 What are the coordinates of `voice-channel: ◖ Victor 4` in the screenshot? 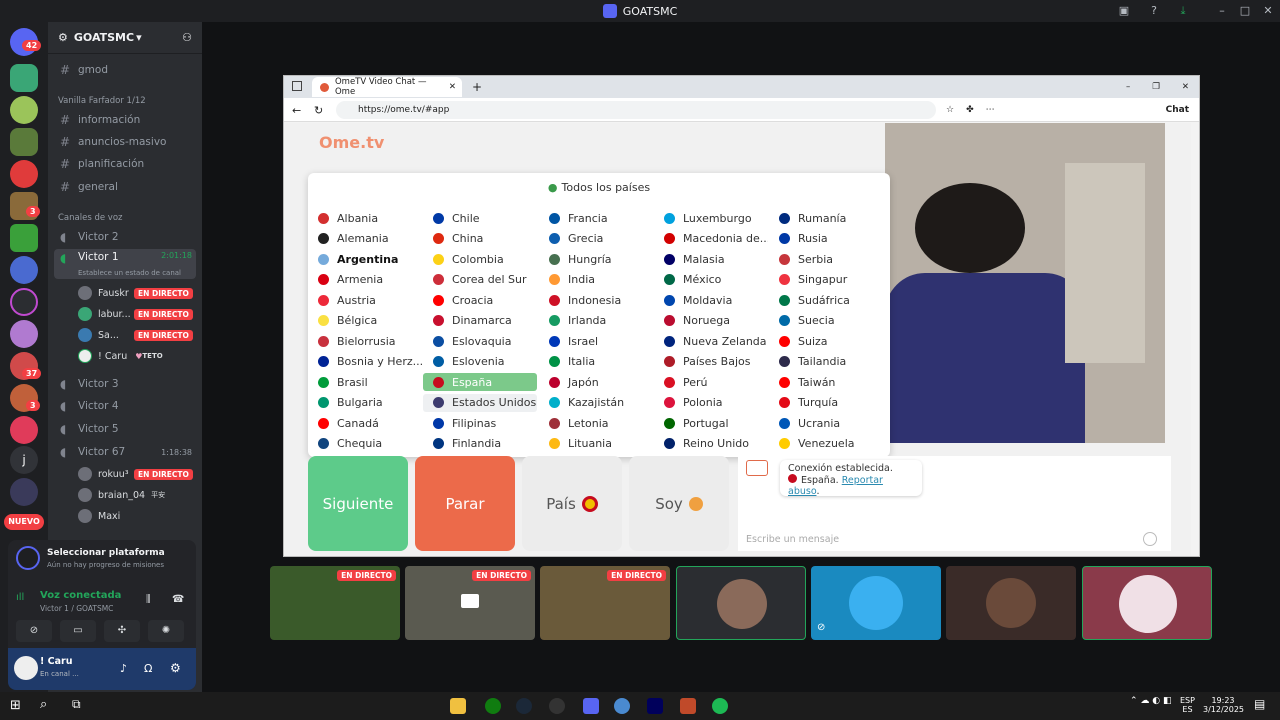 It's located at (125, 406).